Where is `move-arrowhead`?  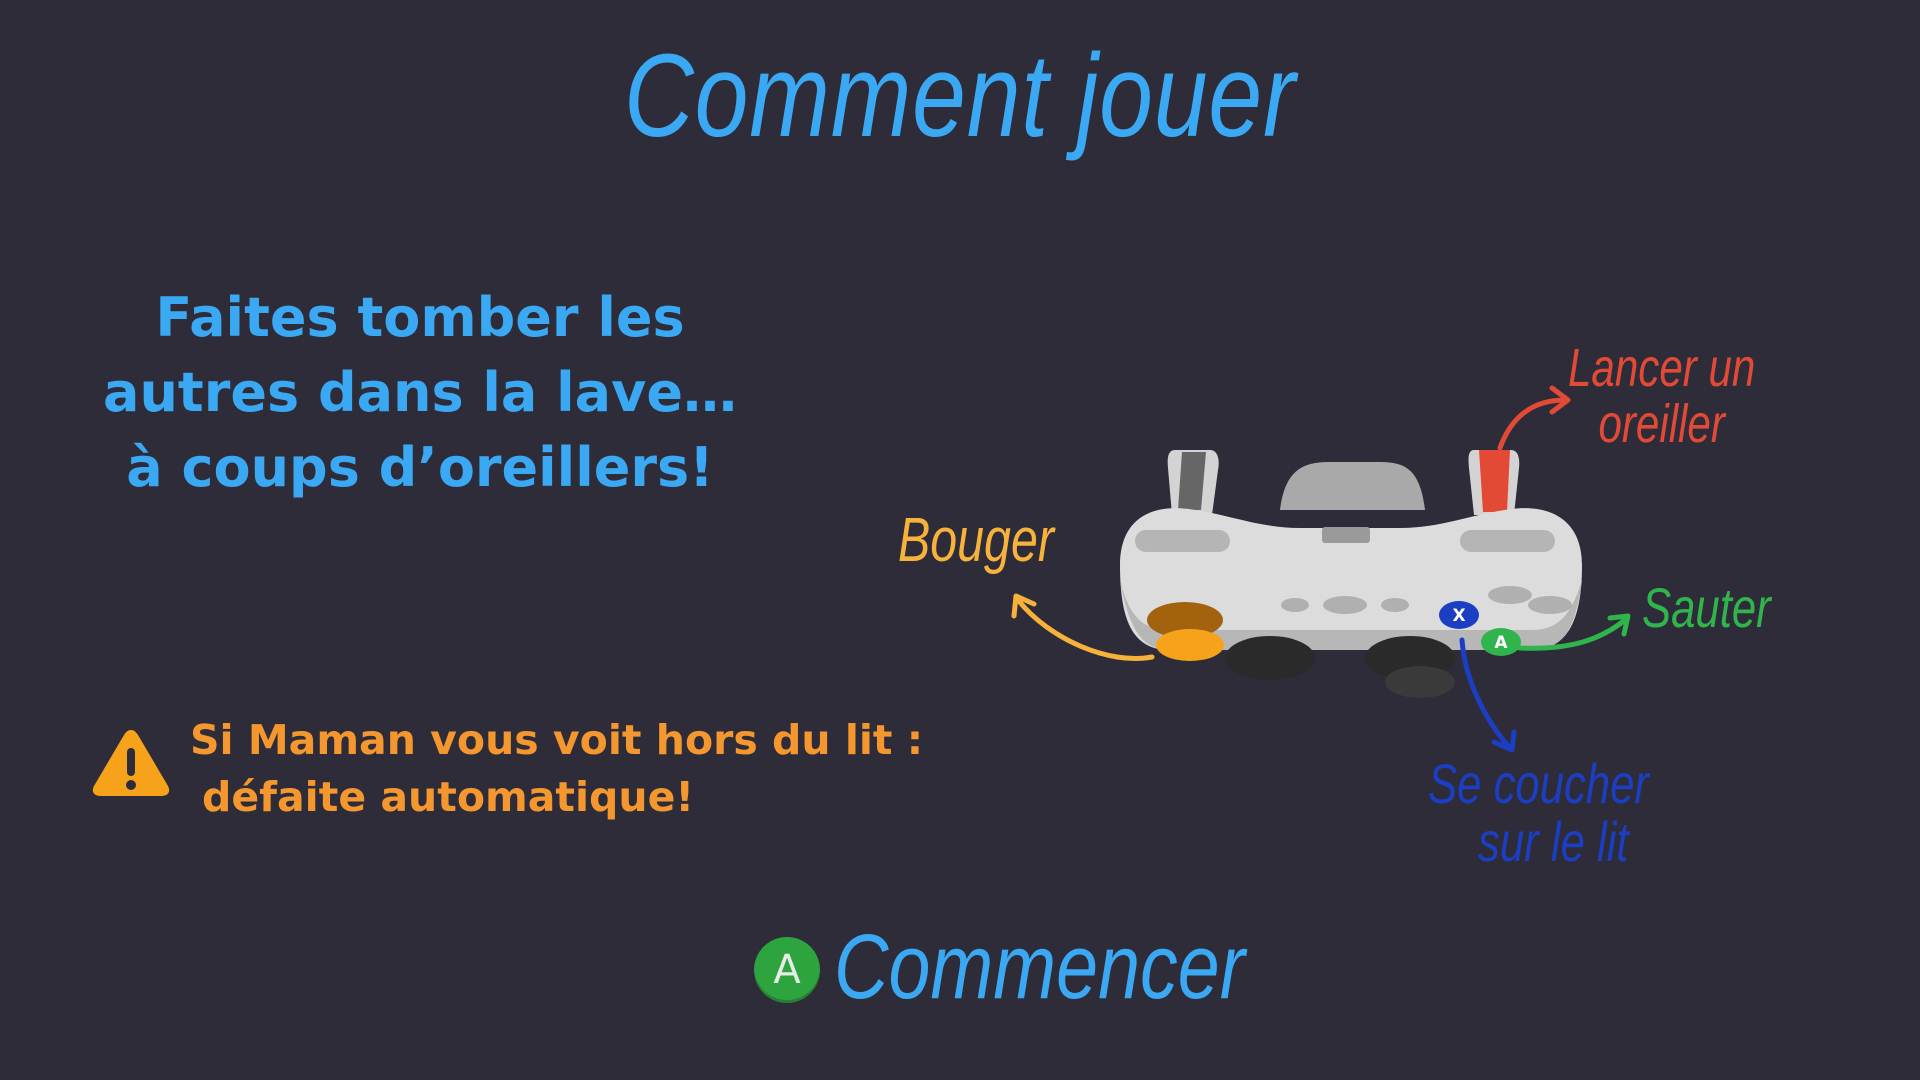
move-arrowhead is located at coordinates (1024, 606).